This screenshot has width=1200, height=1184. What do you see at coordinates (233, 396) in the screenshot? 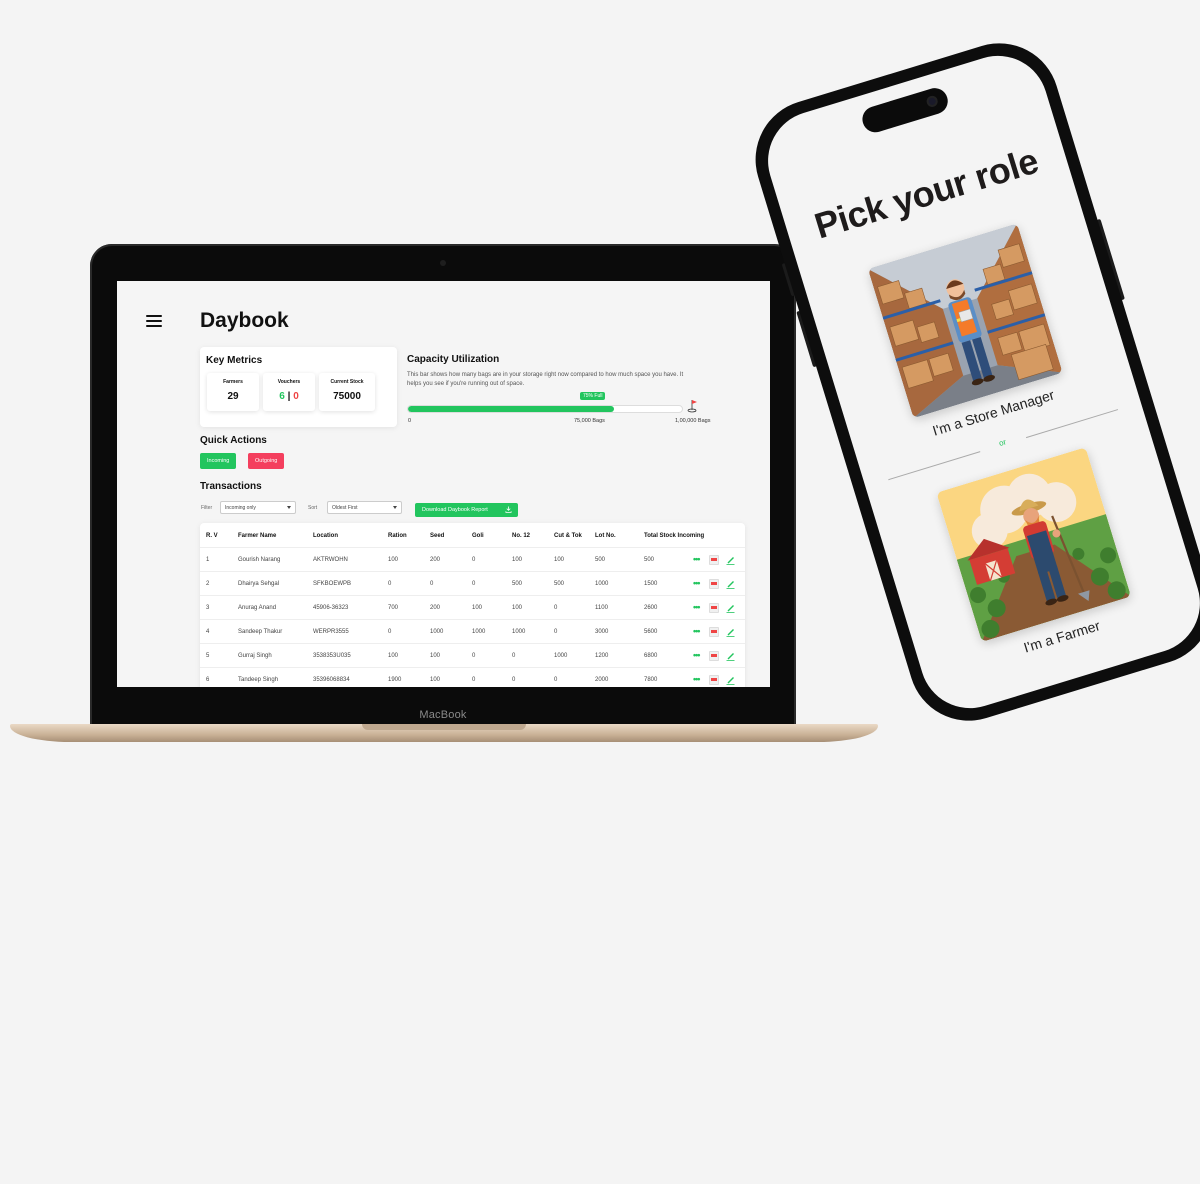
I see `metric-farmers-value: 29` at bounding box center [233, 396].